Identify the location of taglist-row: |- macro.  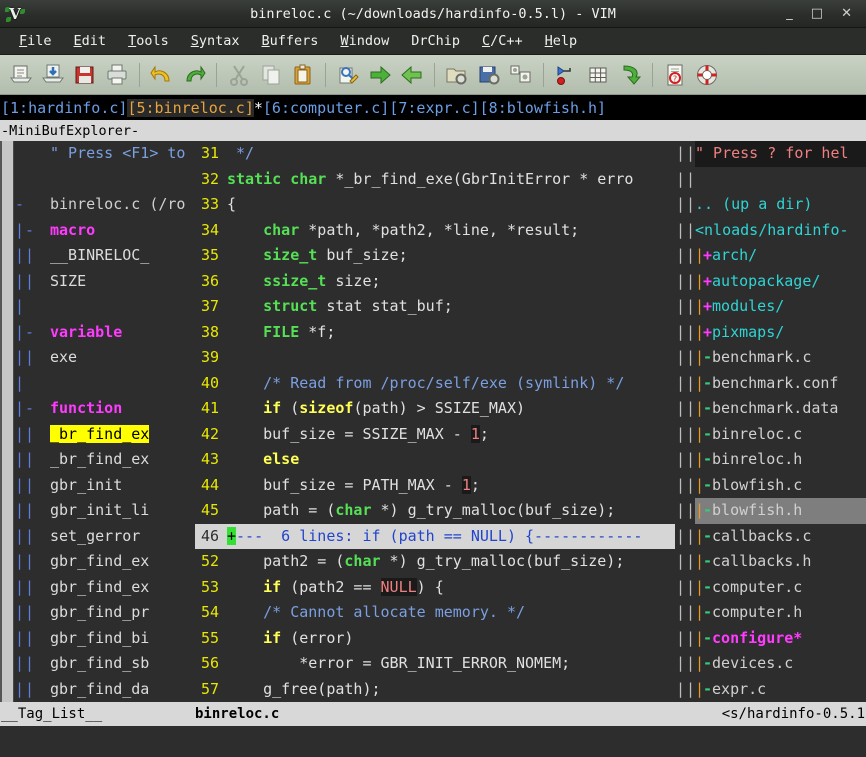
(104, 231).